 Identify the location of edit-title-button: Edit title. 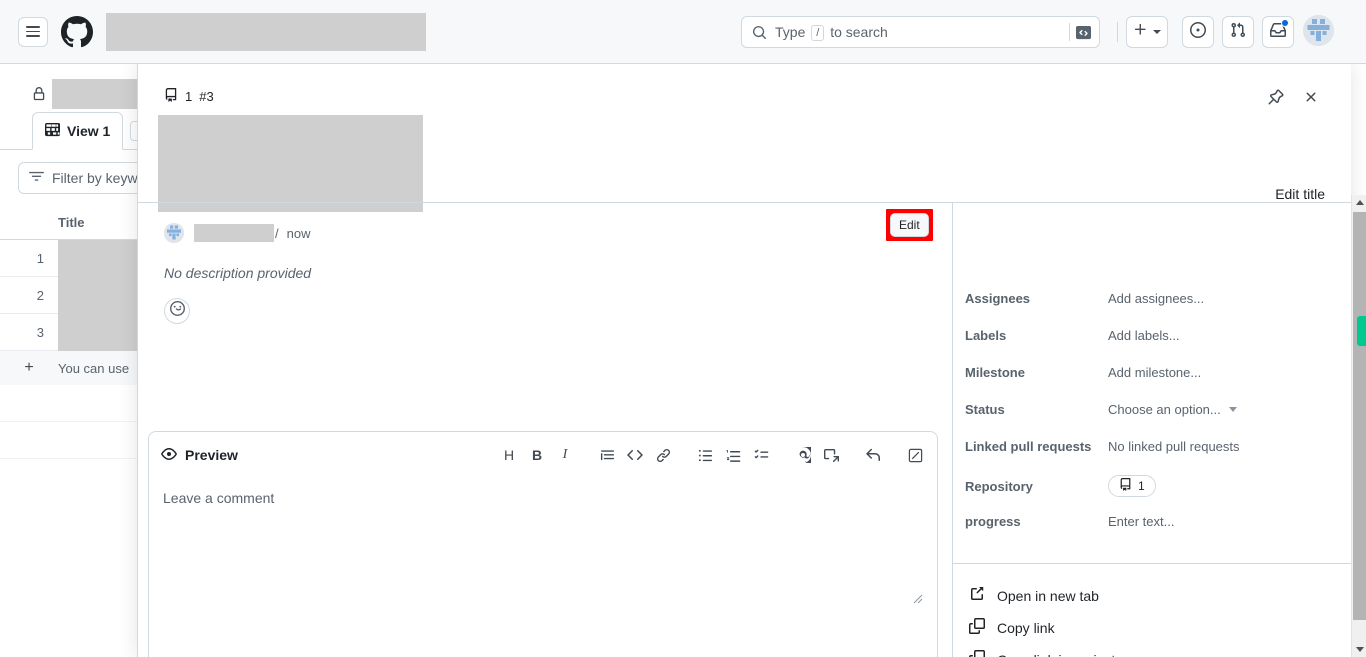
(1300, 194).